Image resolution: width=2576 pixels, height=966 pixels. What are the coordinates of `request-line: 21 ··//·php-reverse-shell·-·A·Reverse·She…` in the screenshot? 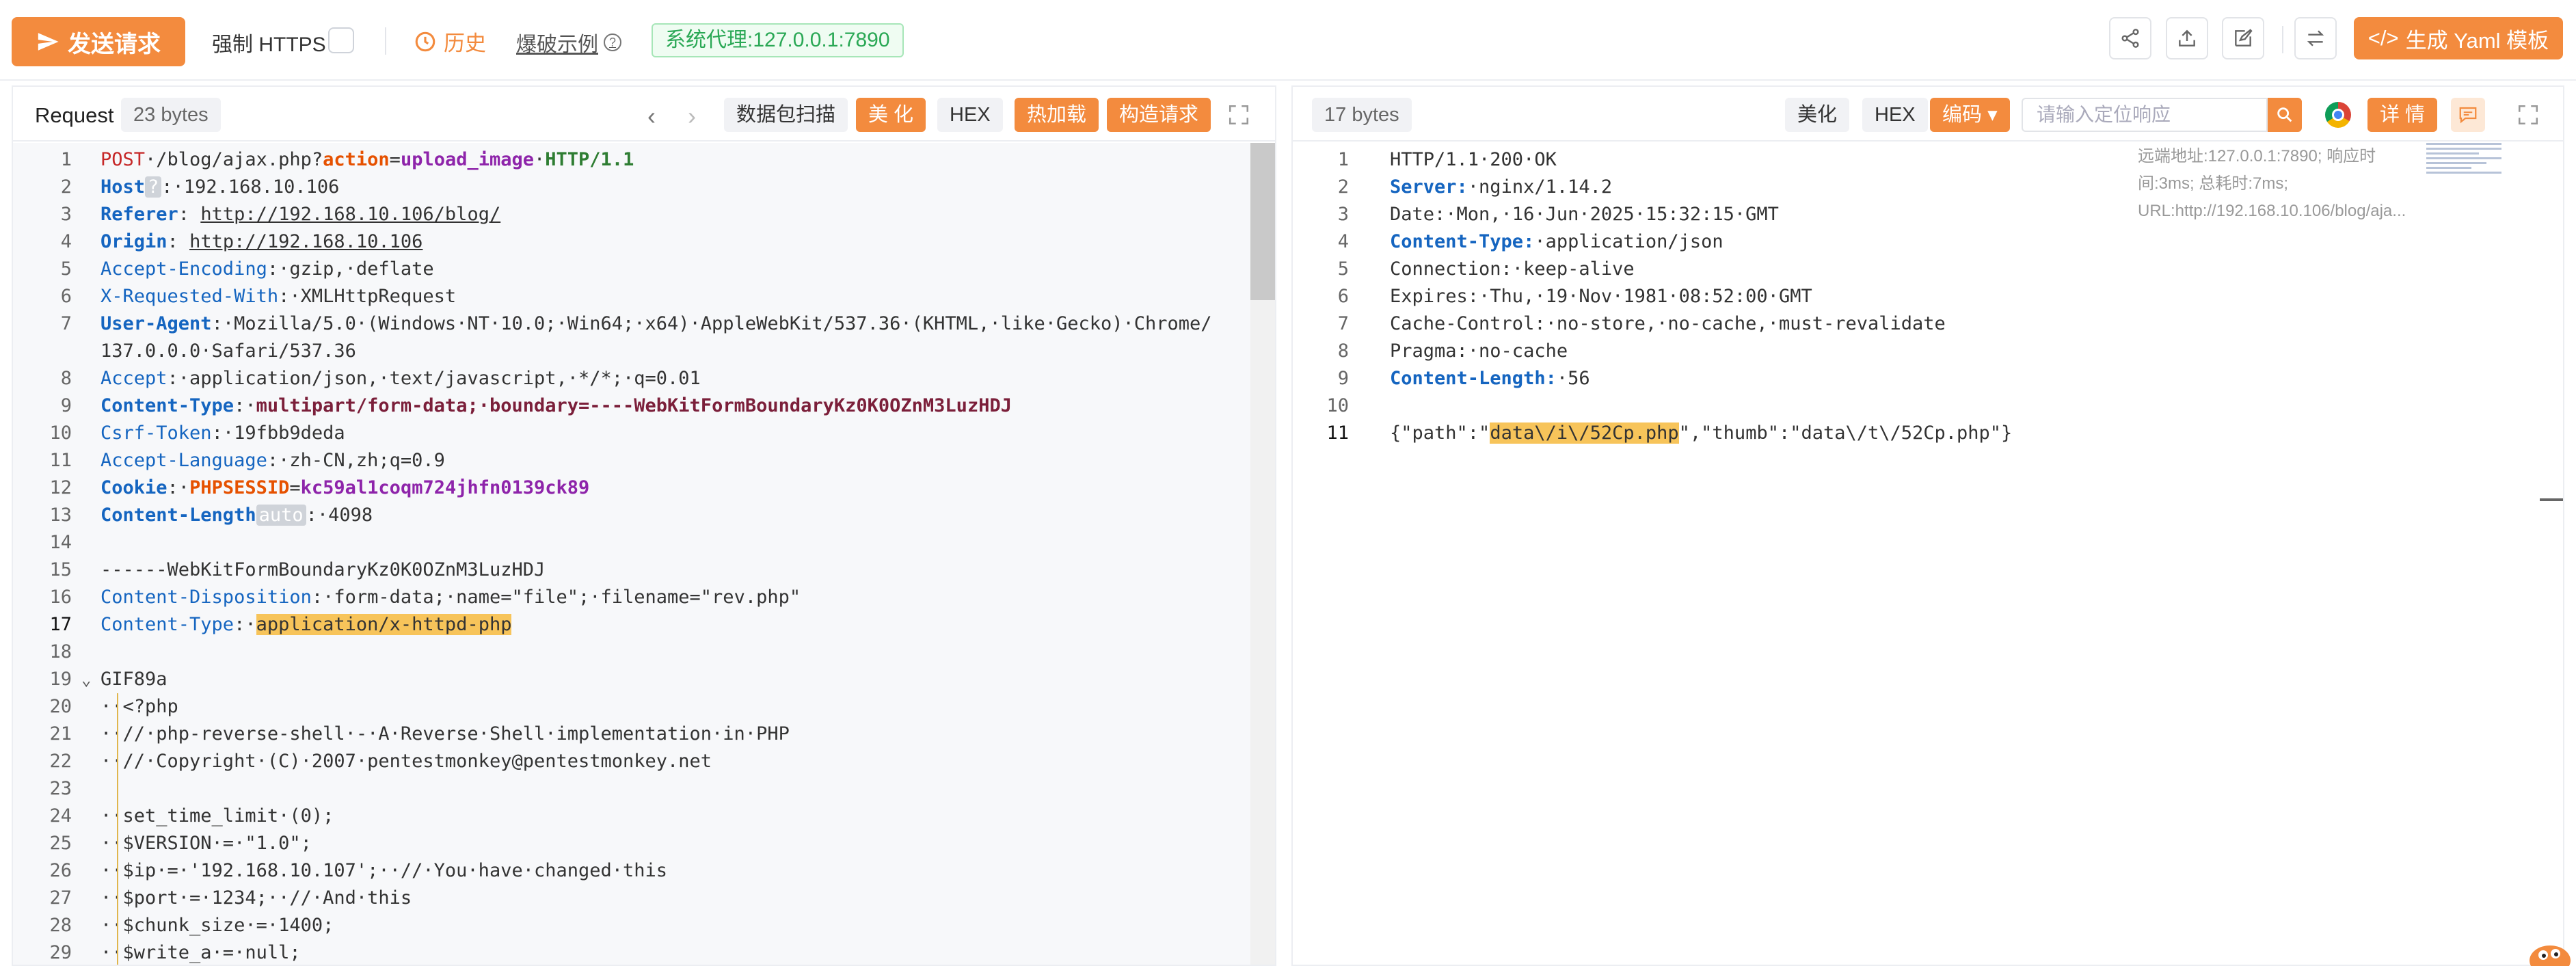 It's located at (625, 734).